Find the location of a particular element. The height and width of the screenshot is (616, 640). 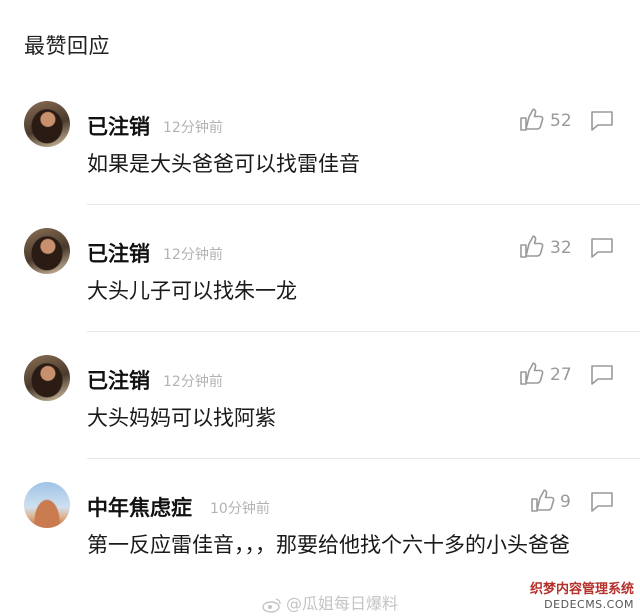

like-count: 9 is located at coordinates (565, 502).